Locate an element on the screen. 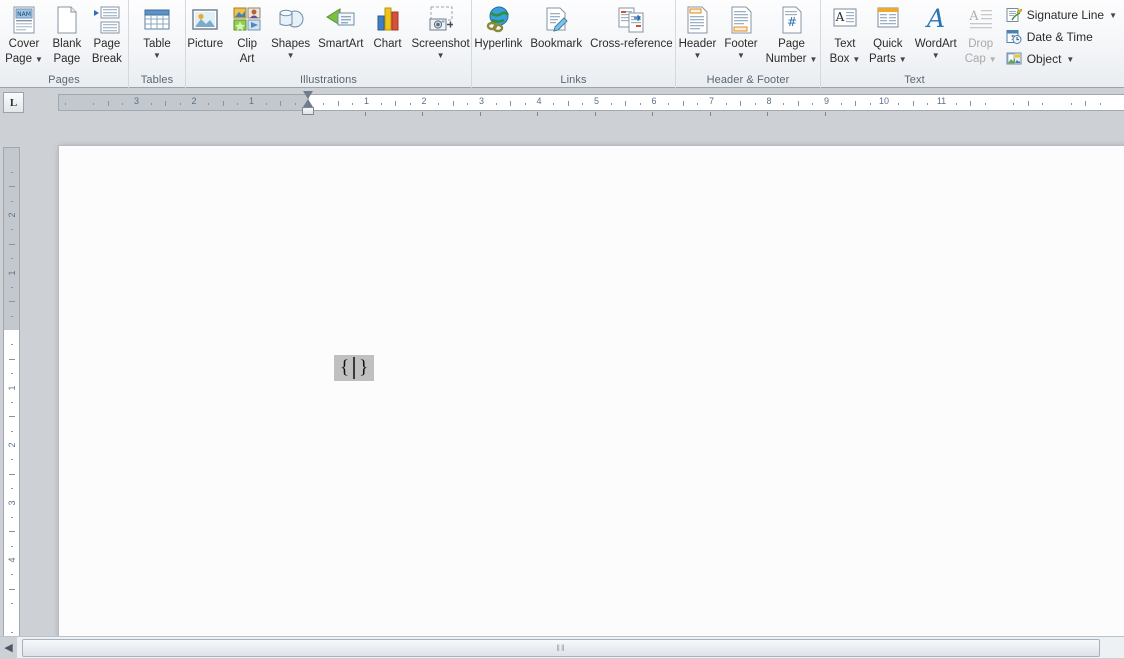 The width and height of the screenshot is (1124, 659). clip-art-button: Clip Art is located at coordinates (247, 33).